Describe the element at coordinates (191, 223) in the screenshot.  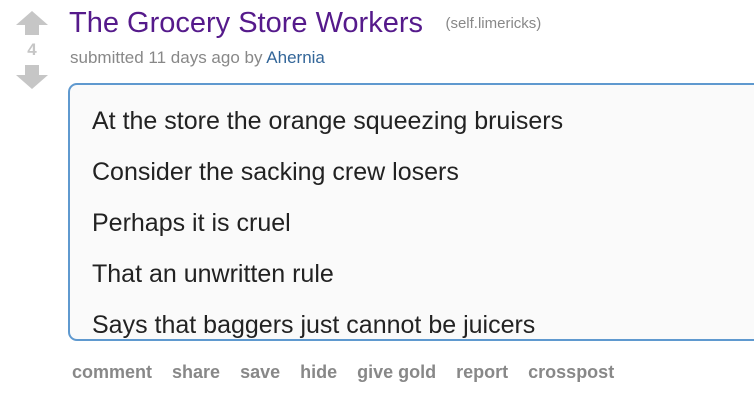
I see `body-line: Perhaps it is cruel` at that location.